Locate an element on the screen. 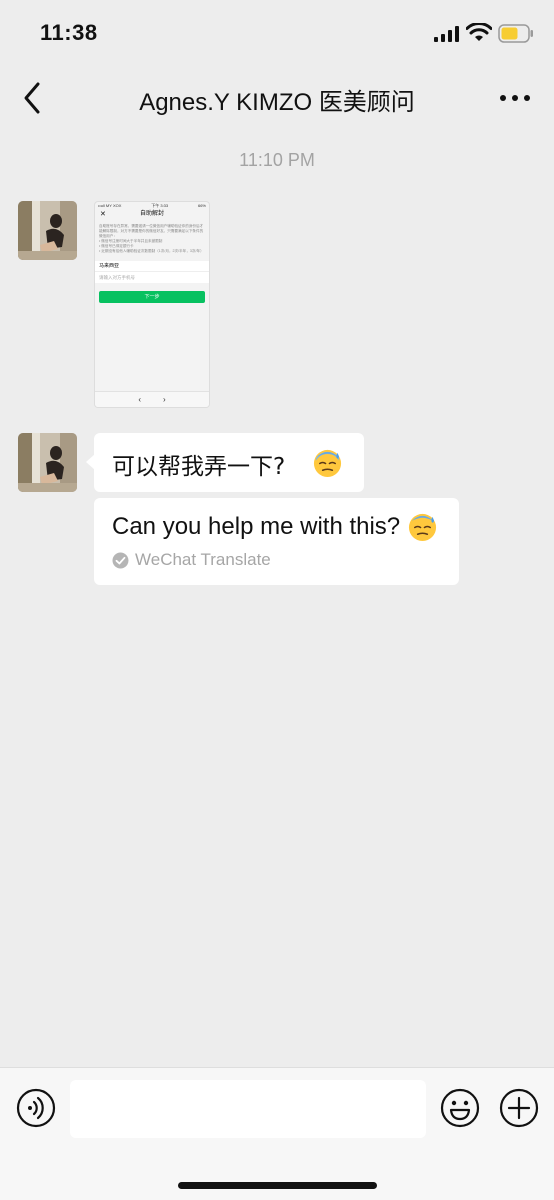 This screenshot has width=554, height=1200. translation-source-label: WeChat Translate is located at coordinates (203, 559).